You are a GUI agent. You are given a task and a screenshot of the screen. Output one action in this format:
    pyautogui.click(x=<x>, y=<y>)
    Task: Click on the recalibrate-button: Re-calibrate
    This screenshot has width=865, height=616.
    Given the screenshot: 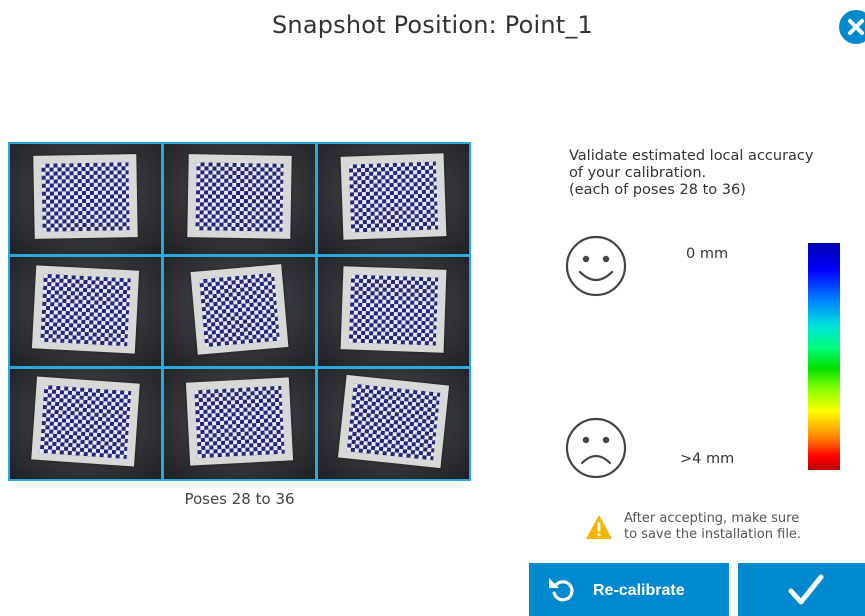 What is the action you would take?
    pyautogui.click(x=629, y=589)
    